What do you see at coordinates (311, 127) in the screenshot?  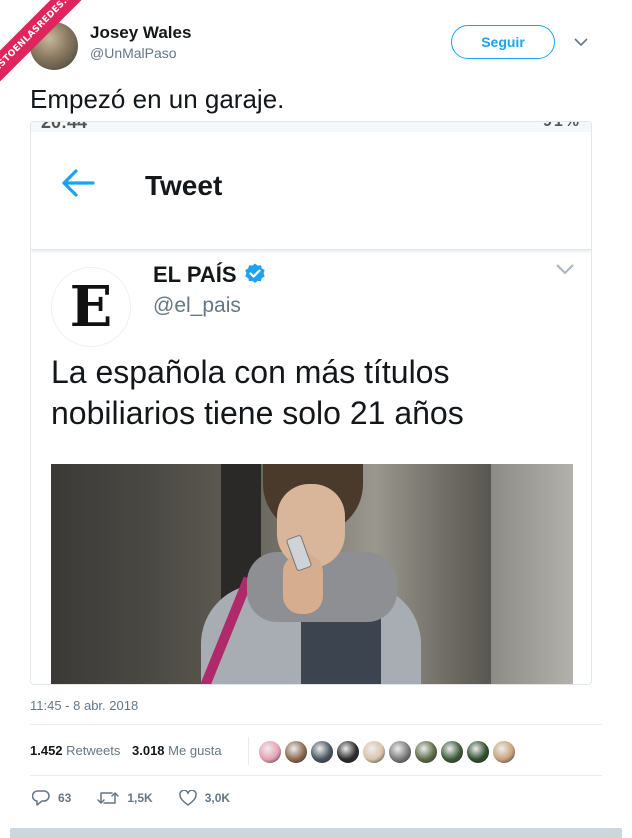 I see `phone-status-bar: 20:44 91%` at bounding box center [311, 127].